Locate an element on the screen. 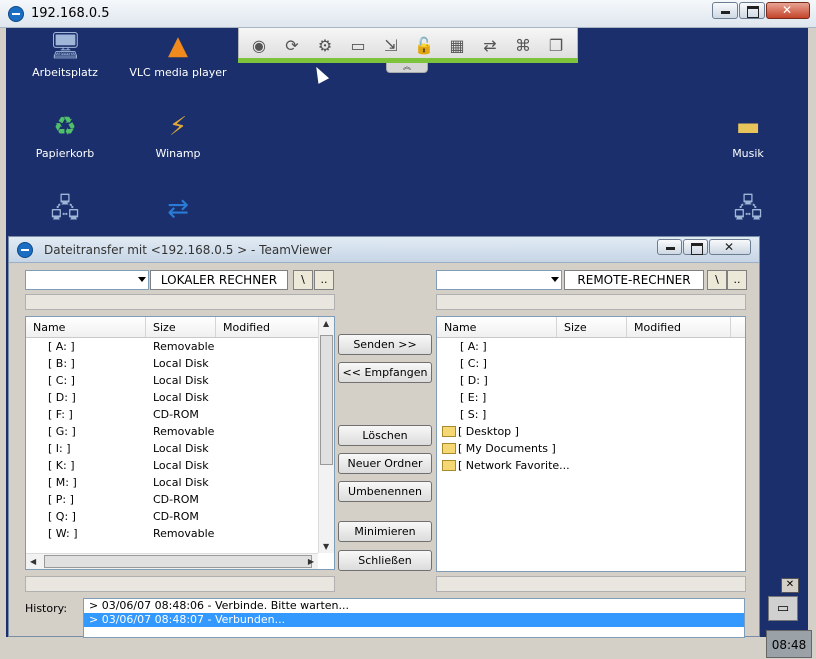 Image resolution: width=816 pixels, height=659 pixels. local-vertical-scrollbar: ▲ ▼ is located at coordinates (326, 435).